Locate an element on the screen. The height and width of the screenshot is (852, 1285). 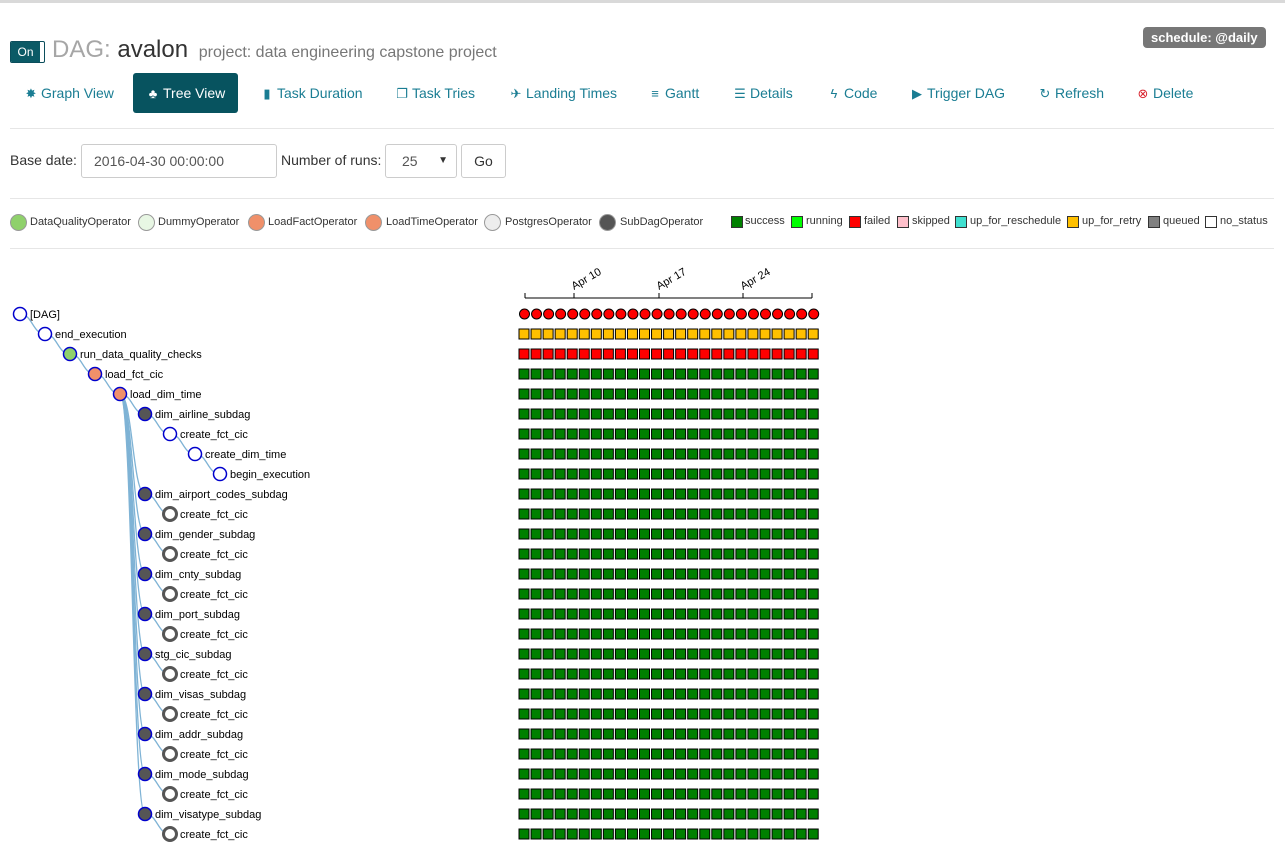
task-label: dim_addr_subdag is located at coordinates (199, 735).